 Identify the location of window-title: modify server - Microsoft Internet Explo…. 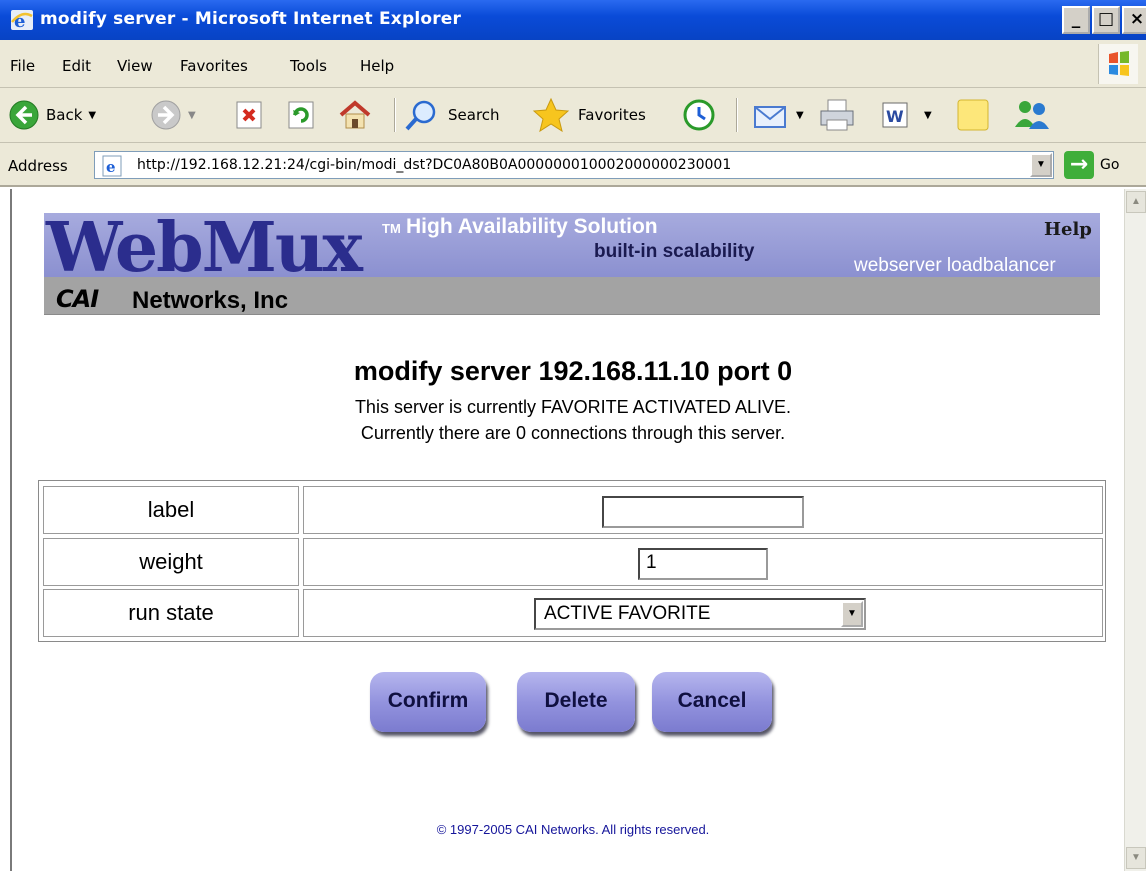
(251, 19).